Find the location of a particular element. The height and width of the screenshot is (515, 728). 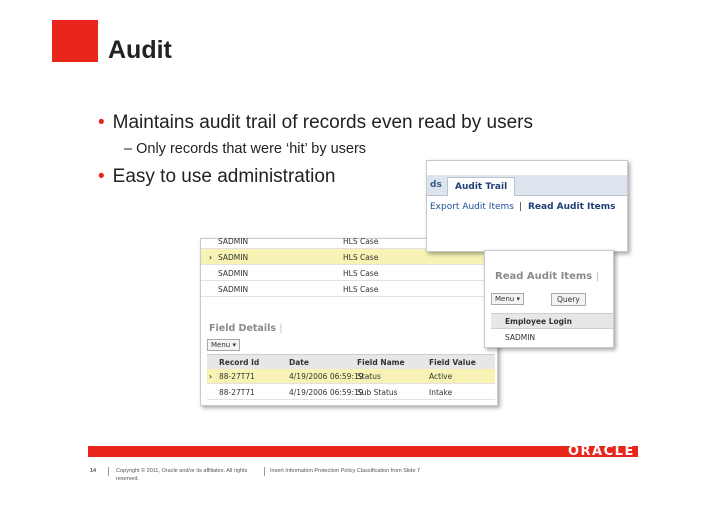

col-field-value: Field Value is located at coordinates (452, 362).